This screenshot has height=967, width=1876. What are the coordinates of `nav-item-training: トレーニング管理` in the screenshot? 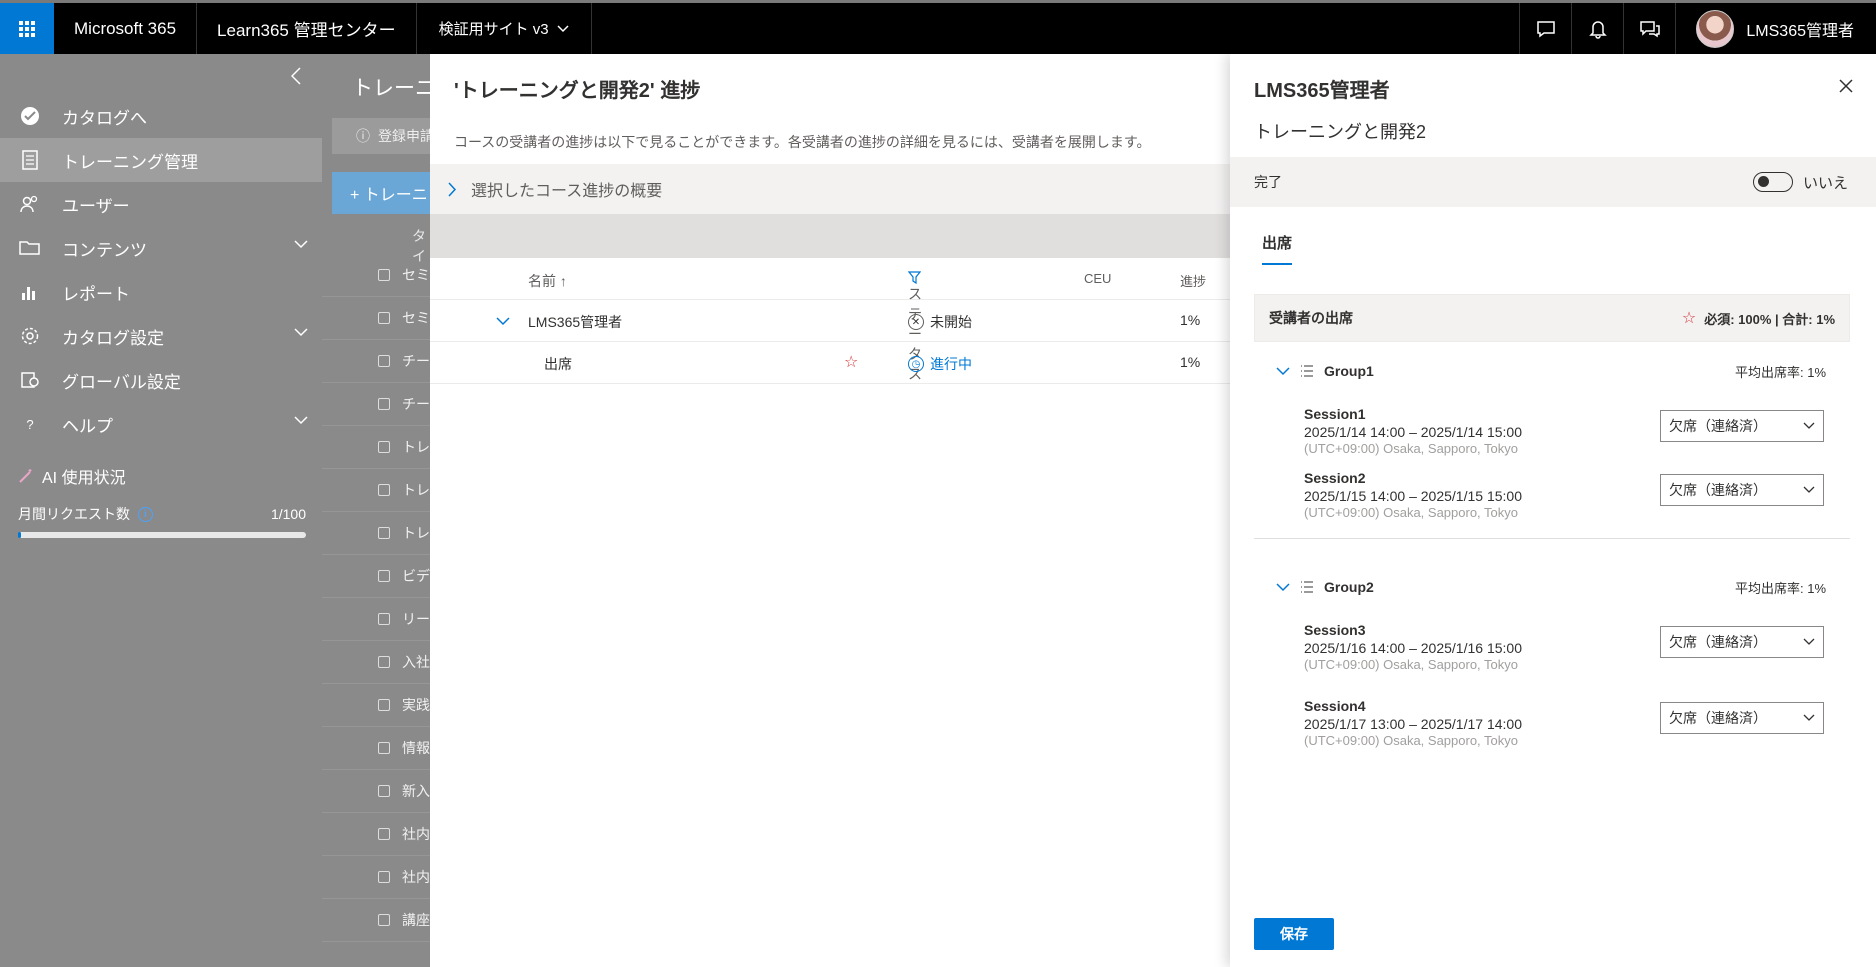 It's located at (161, 160).